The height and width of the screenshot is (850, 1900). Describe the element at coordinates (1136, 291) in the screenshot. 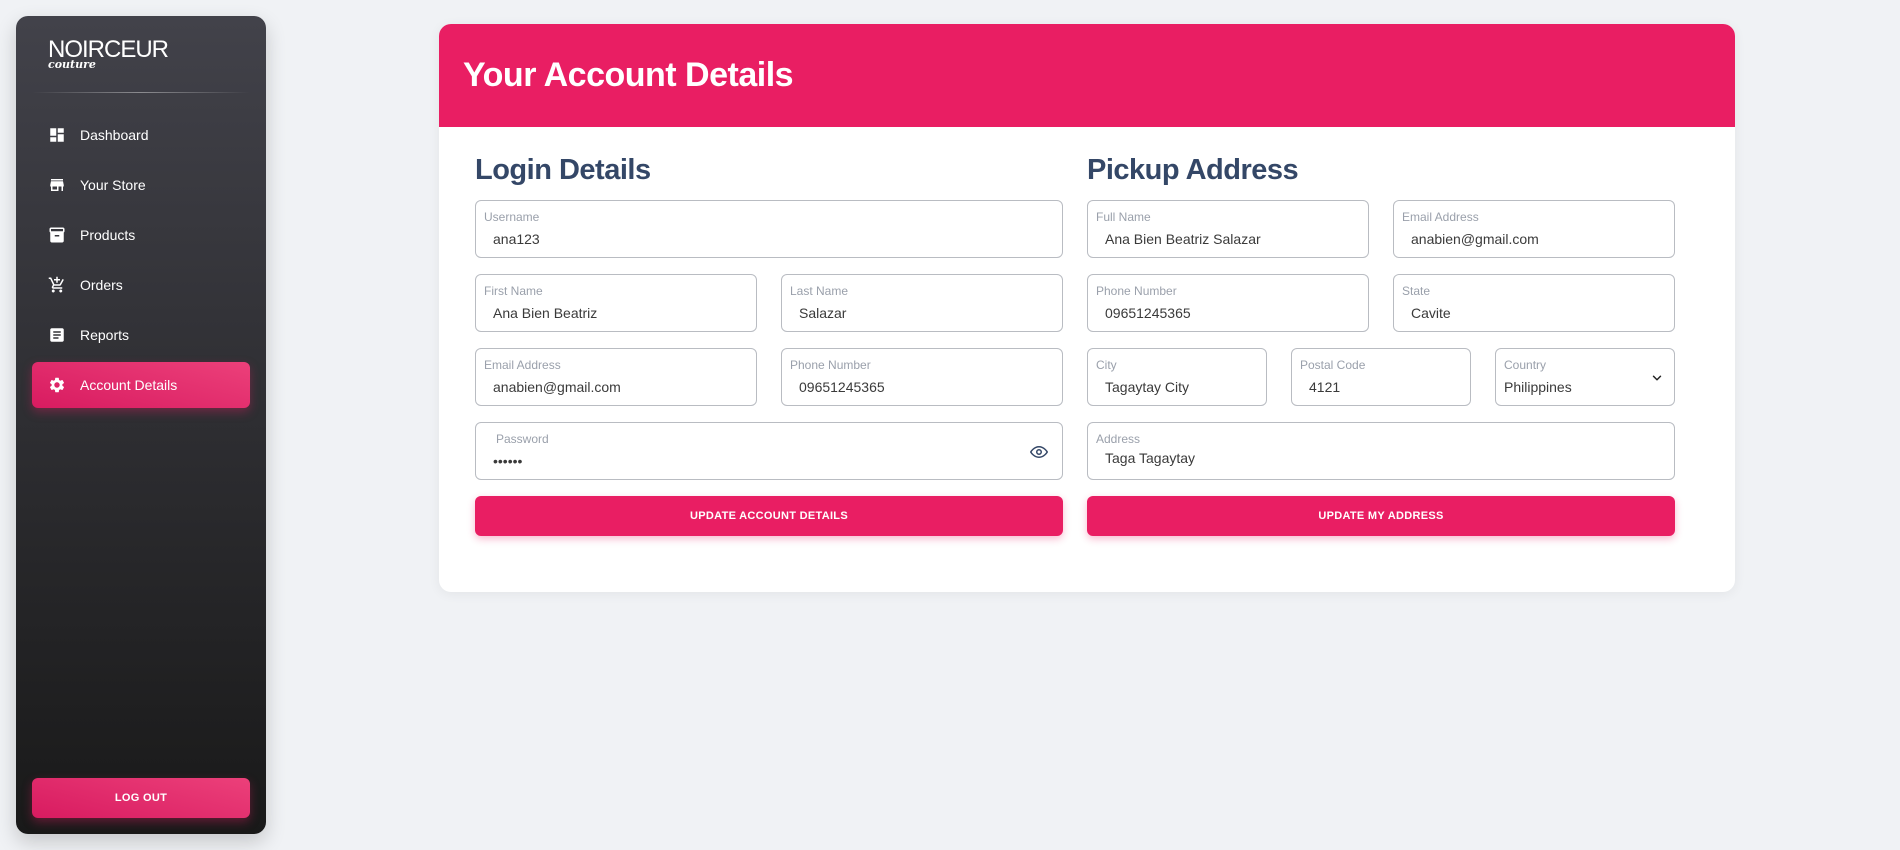

I see `pickup-phone-label: Phone Number` at that location.